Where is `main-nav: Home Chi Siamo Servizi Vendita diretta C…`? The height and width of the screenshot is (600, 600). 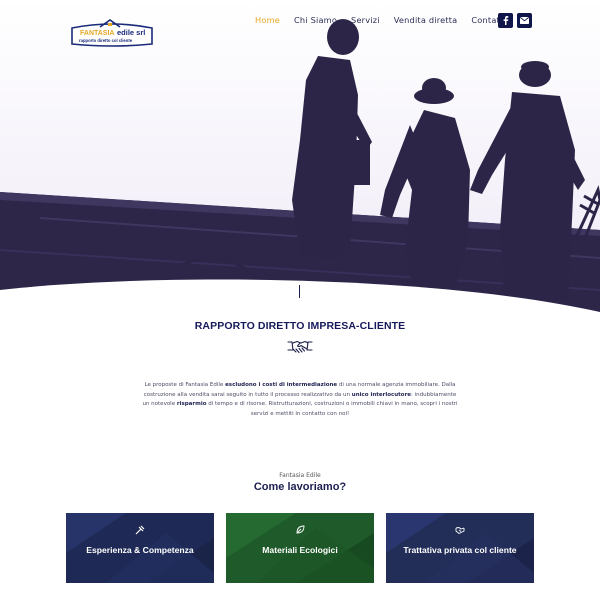 main-nav: Home Chi Siamo Servizi Vendita diretta C… is located at coordinates (387, 20).